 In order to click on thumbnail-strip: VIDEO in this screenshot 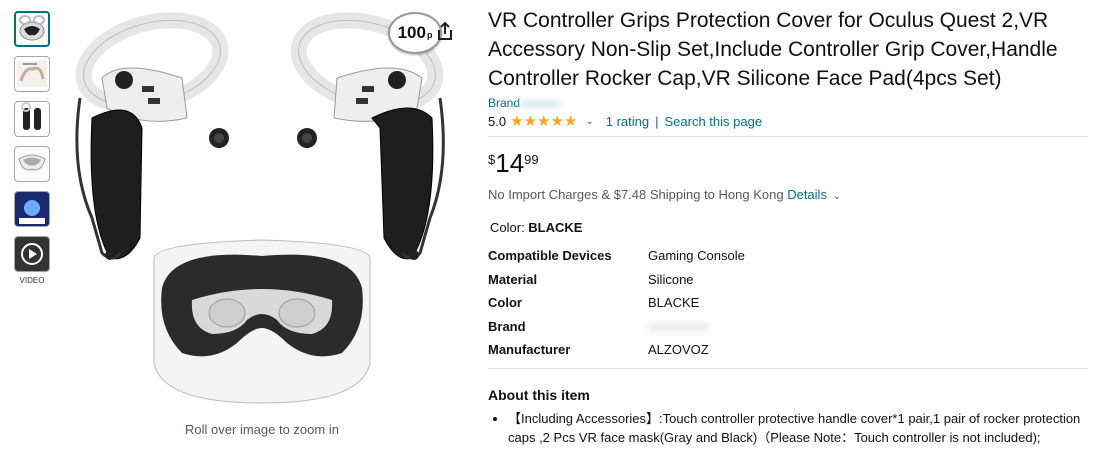, I will do `click(33, 148)`.